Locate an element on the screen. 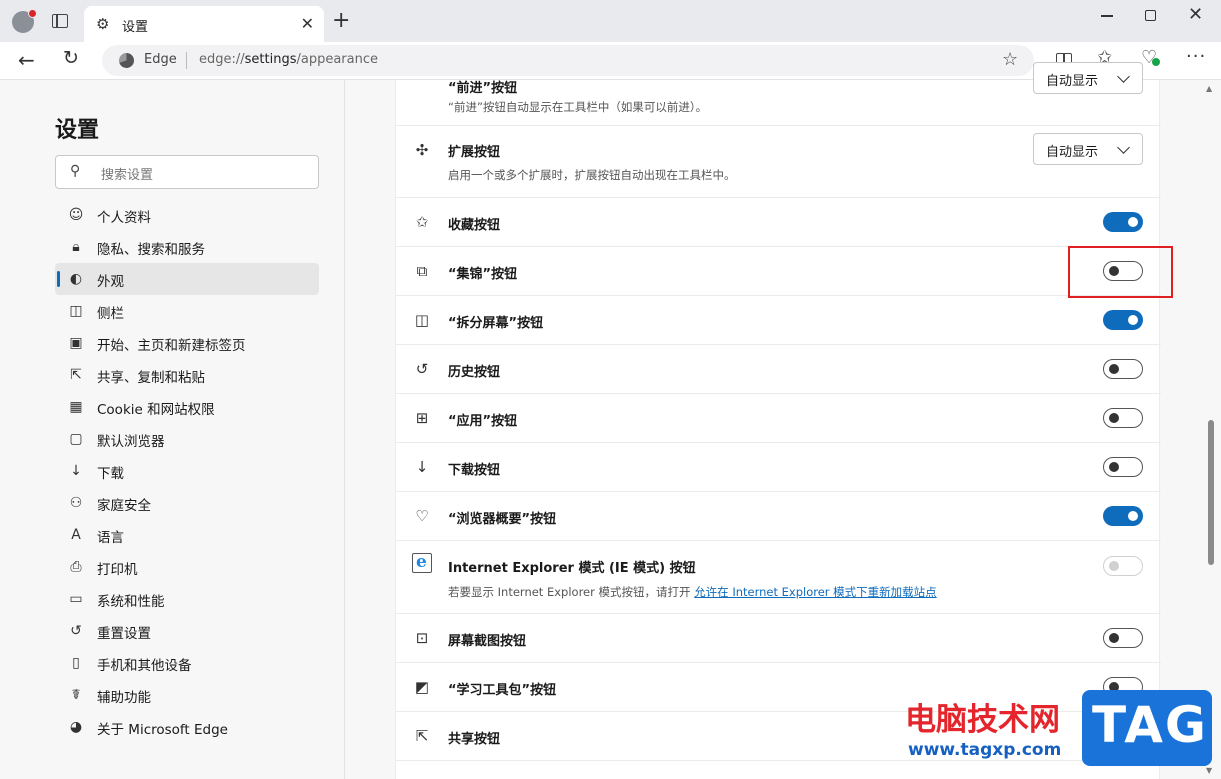 This screenshot has height=779, width=1221. sidebar-item-downloads: ↓ 下载 is located at coordinates (187, 471).